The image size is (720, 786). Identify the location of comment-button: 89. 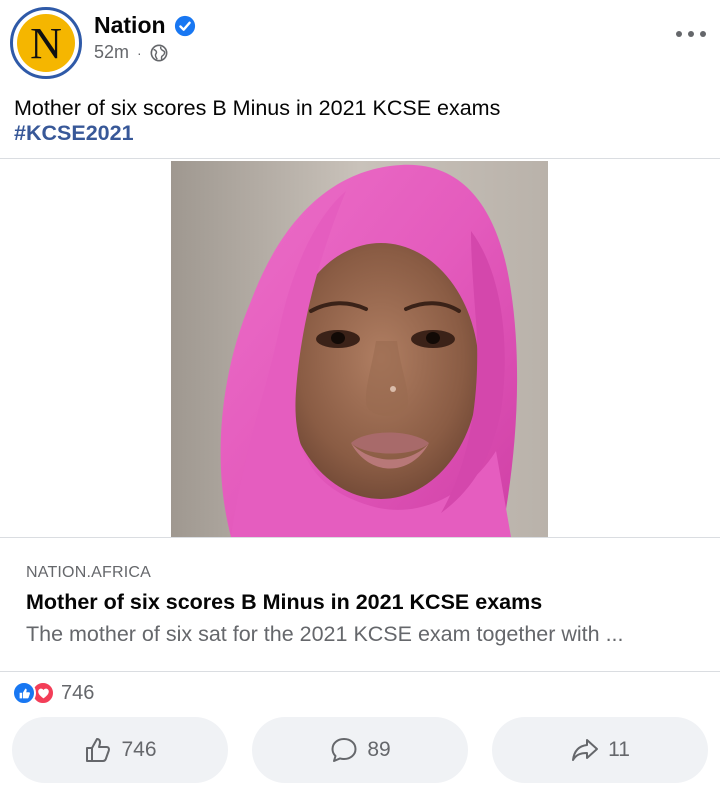
(360, 750).